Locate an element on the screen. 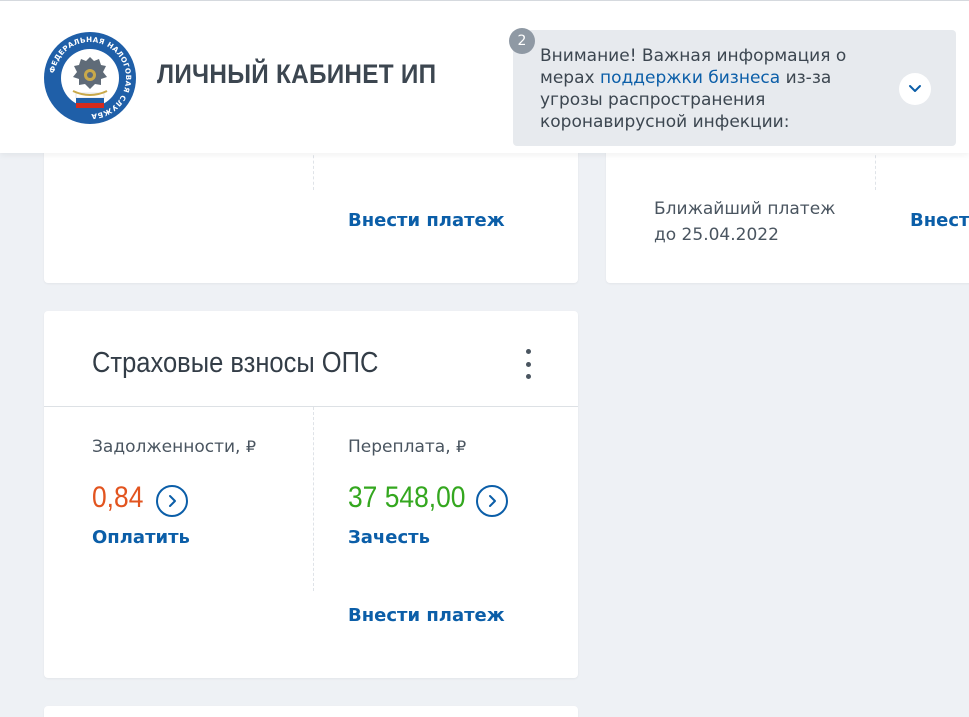 This screenshot has width=969, height=717. next-payment-label: Ближайший платеж is located at coordinates (745, 209).